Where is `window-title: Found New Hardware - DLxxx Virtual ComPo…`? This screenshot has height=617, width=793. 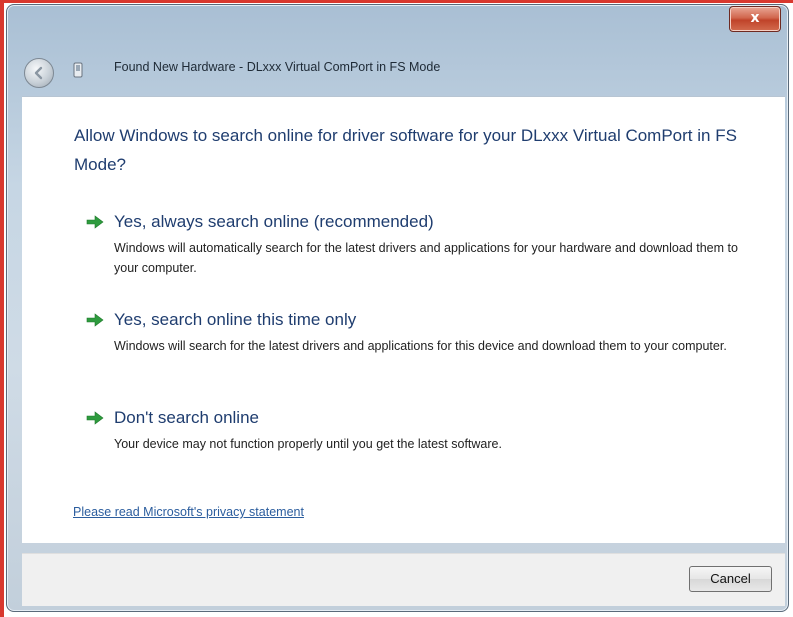 window-title: Found New Hardware - DLxxx Virtual ComPo… is located at coordinates (277, 67).